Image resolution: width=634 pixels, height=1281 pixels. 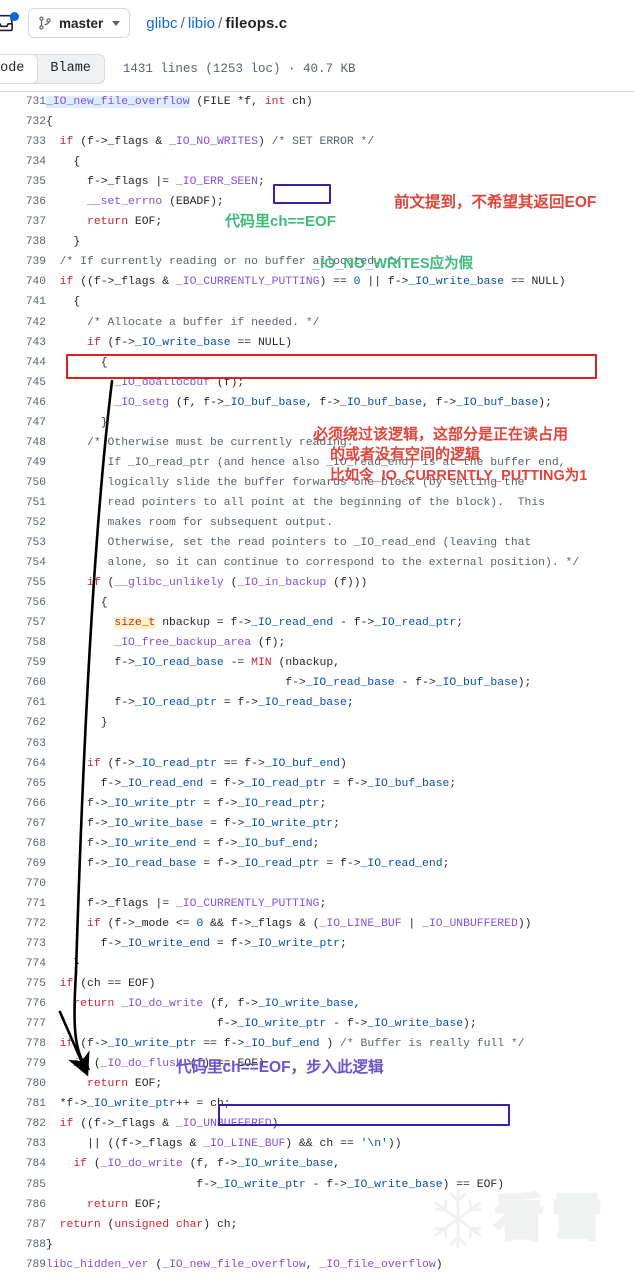 I want to click on line-content: }, so click(x=104, y=422).